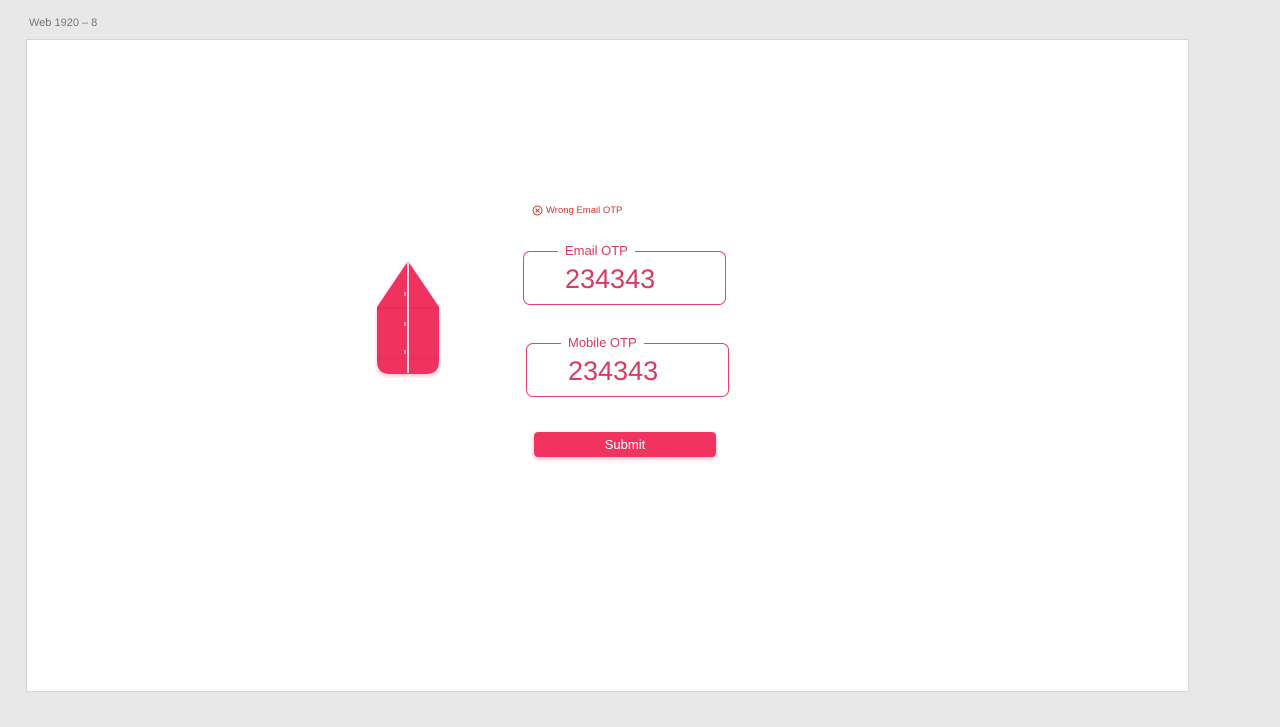  Describe the element at coordinates (408, 319) in the screenshot. I see `pencil-logo-icon` at that location.